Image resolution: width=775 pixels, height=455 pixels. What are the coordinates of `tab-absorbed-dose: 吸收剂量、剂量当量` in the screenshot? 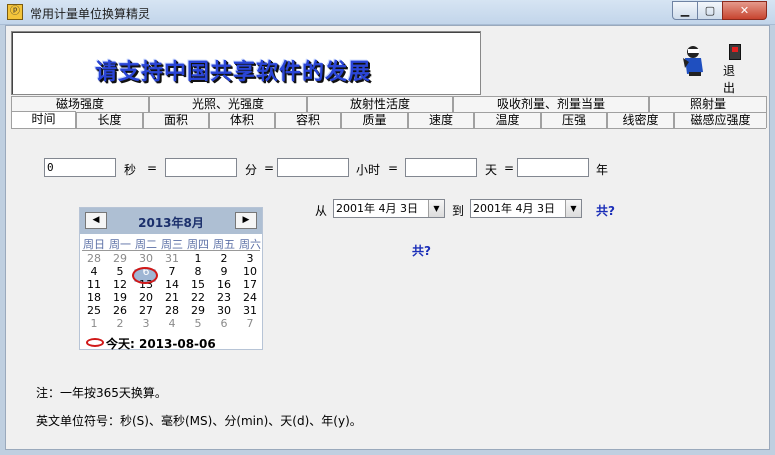 It's located at (551, 104).